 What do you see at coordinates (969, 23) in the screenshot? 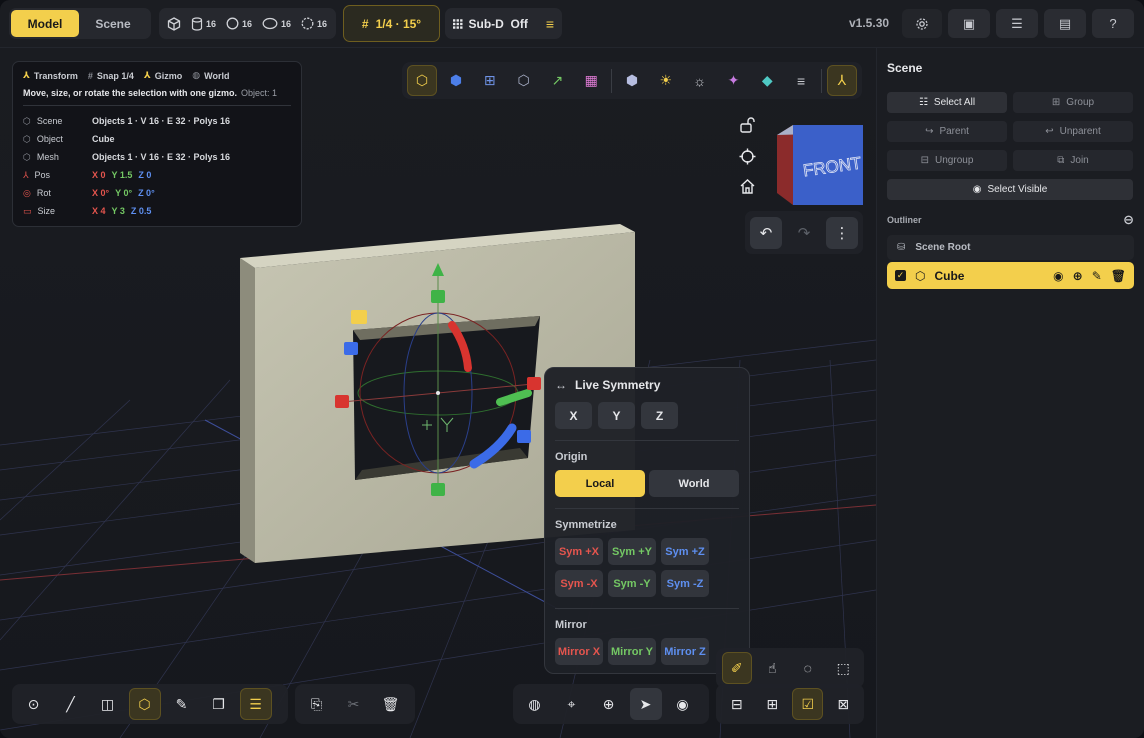
I see `export-button: ▣` at bounding box center [969, 23].